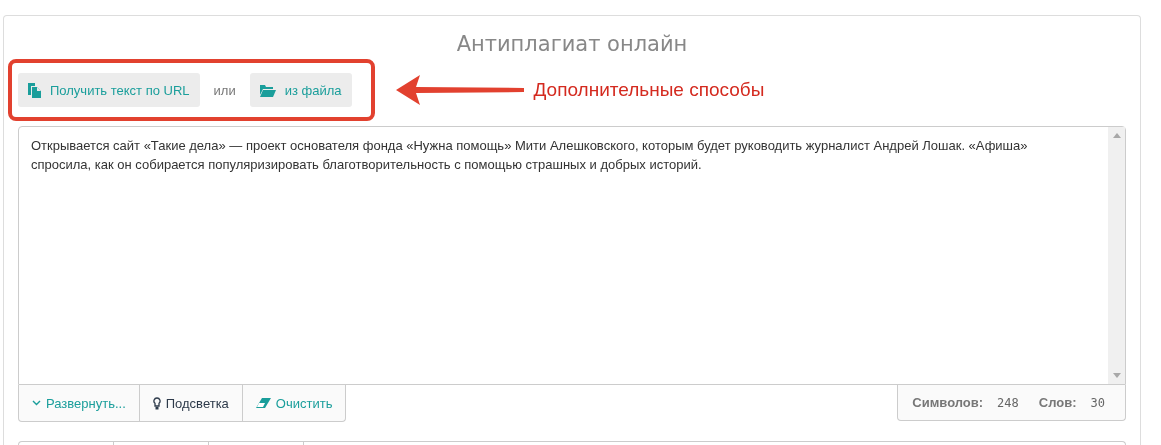 The image size is (1161, 445). Describe the element at coordinates (572, 45) in the screenshot. I see `page-title: Антиплагиат онлайн` at that location.